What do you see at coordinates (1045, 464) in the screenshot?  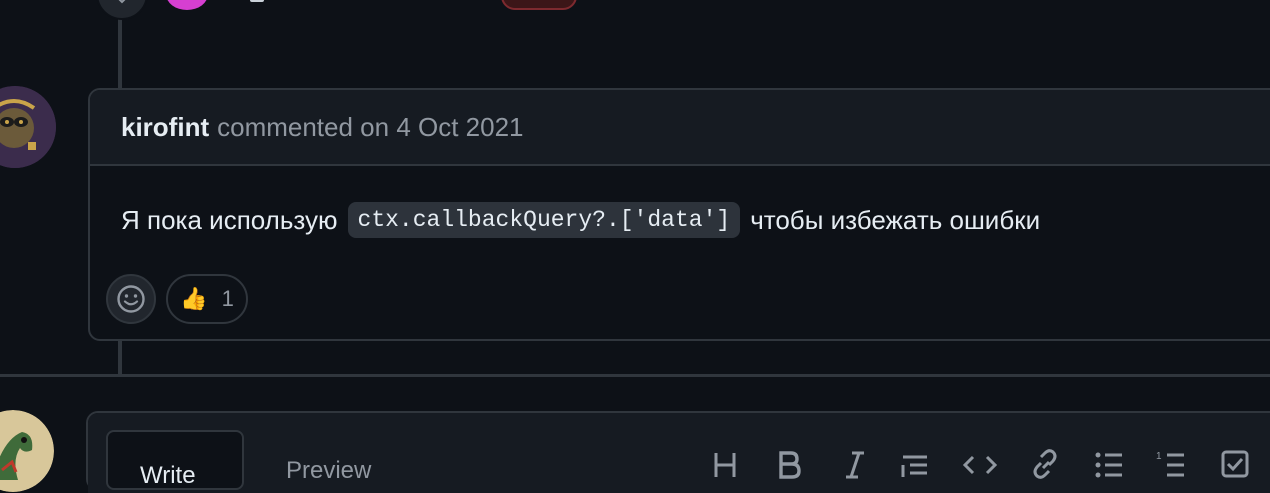 I see `link-icon` at bounding box center [1045, 464].